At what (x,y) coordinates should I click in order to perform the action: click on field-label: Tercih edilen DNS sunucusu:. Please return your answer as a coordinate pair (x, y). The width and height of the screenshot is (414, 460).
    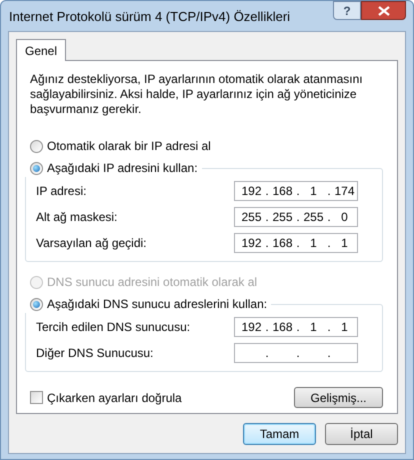
    Looking at the image, I should click on (113, 327).